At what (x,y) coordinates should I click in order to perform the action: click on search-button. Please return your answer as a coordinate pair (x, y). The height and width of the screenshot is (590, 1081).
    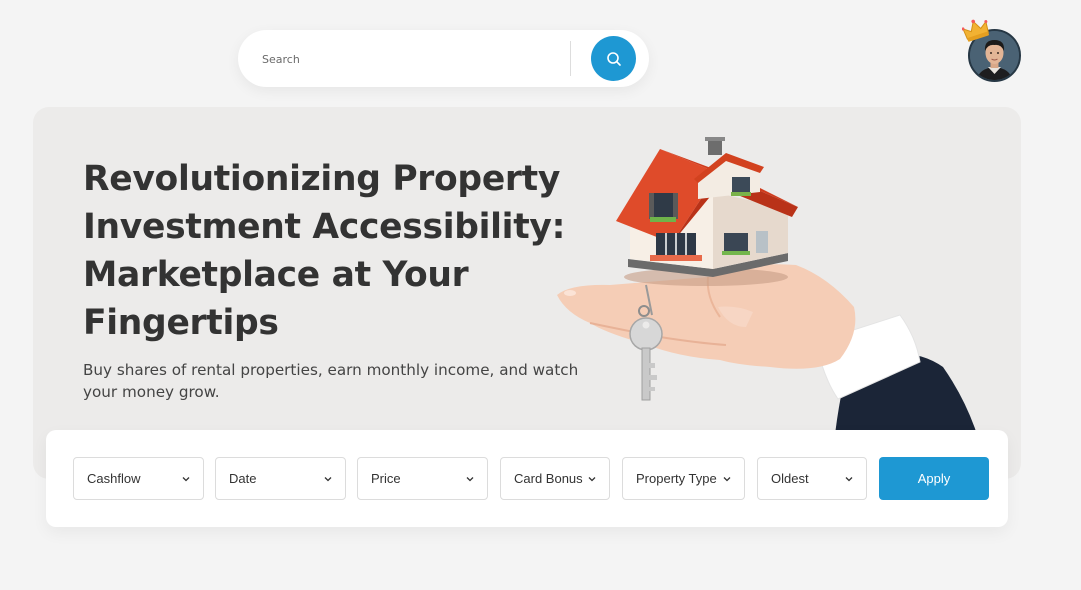
    Looking at the image, I should click on (613, 58).